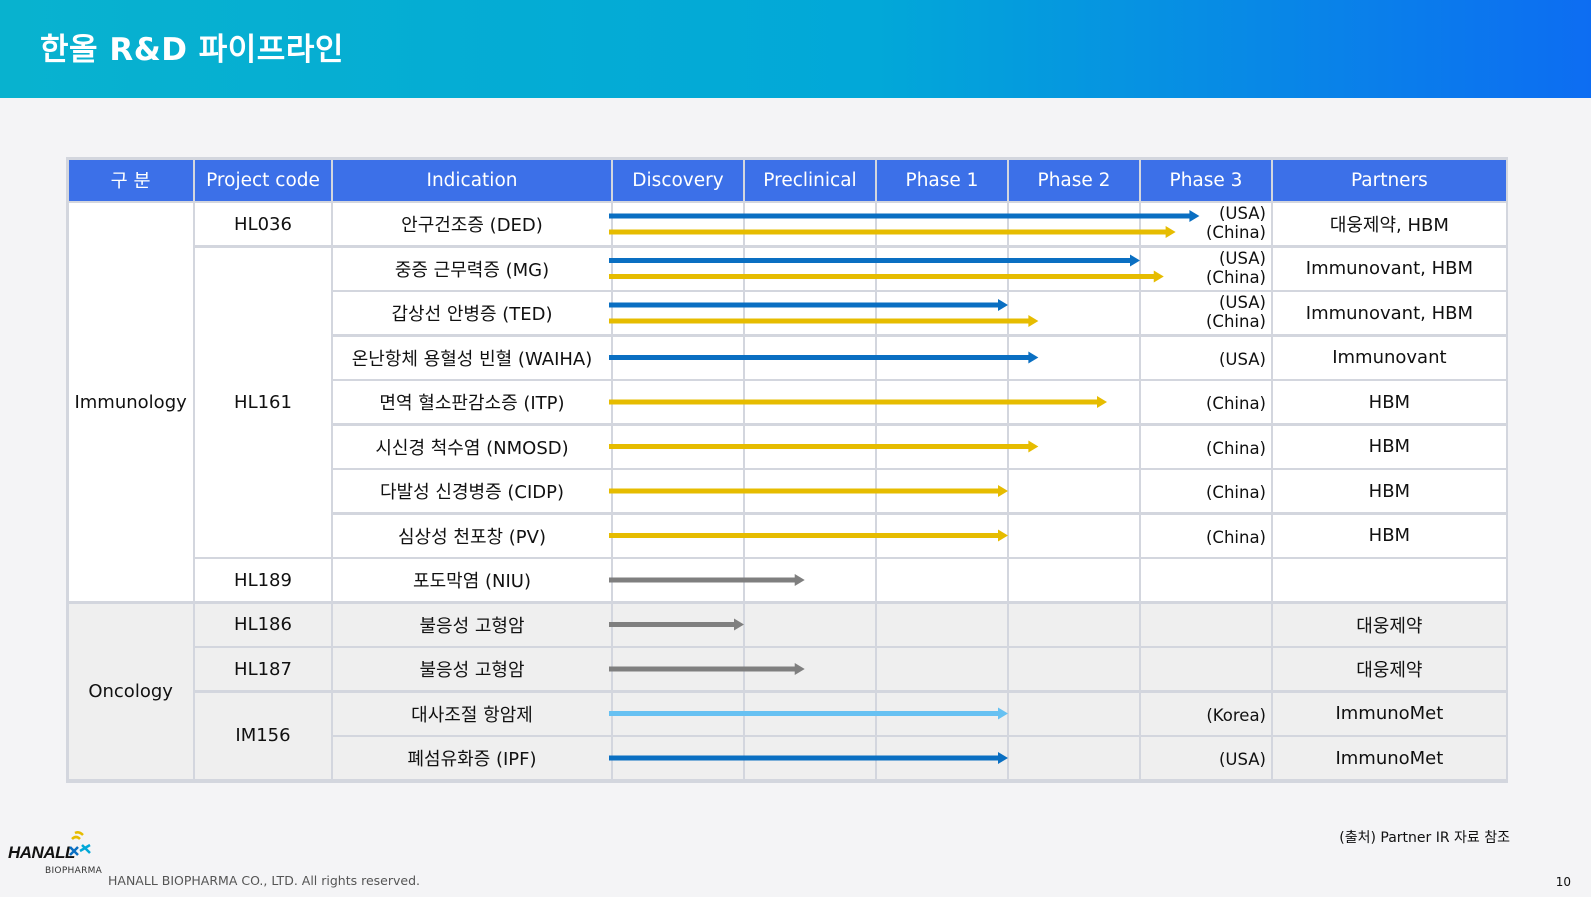 The width and height of the screenshot is (1591, 897). I want to click on indication-cell: 온난항체 용혈성 빈혈 (WAIHA), so click(472, 357).